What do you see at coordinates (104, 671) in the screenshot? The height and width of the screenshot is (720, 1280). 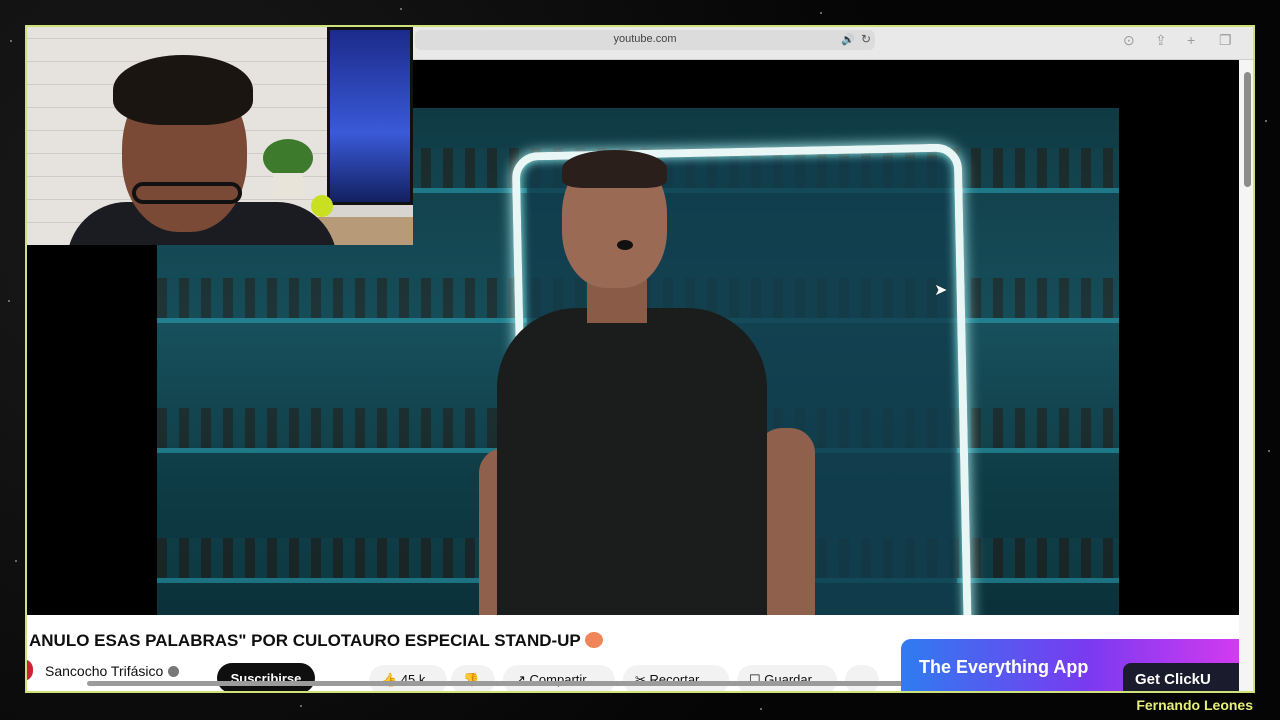 I see `channel-name-text: Sancocho Trifásico` at bounding box center [104, 671].